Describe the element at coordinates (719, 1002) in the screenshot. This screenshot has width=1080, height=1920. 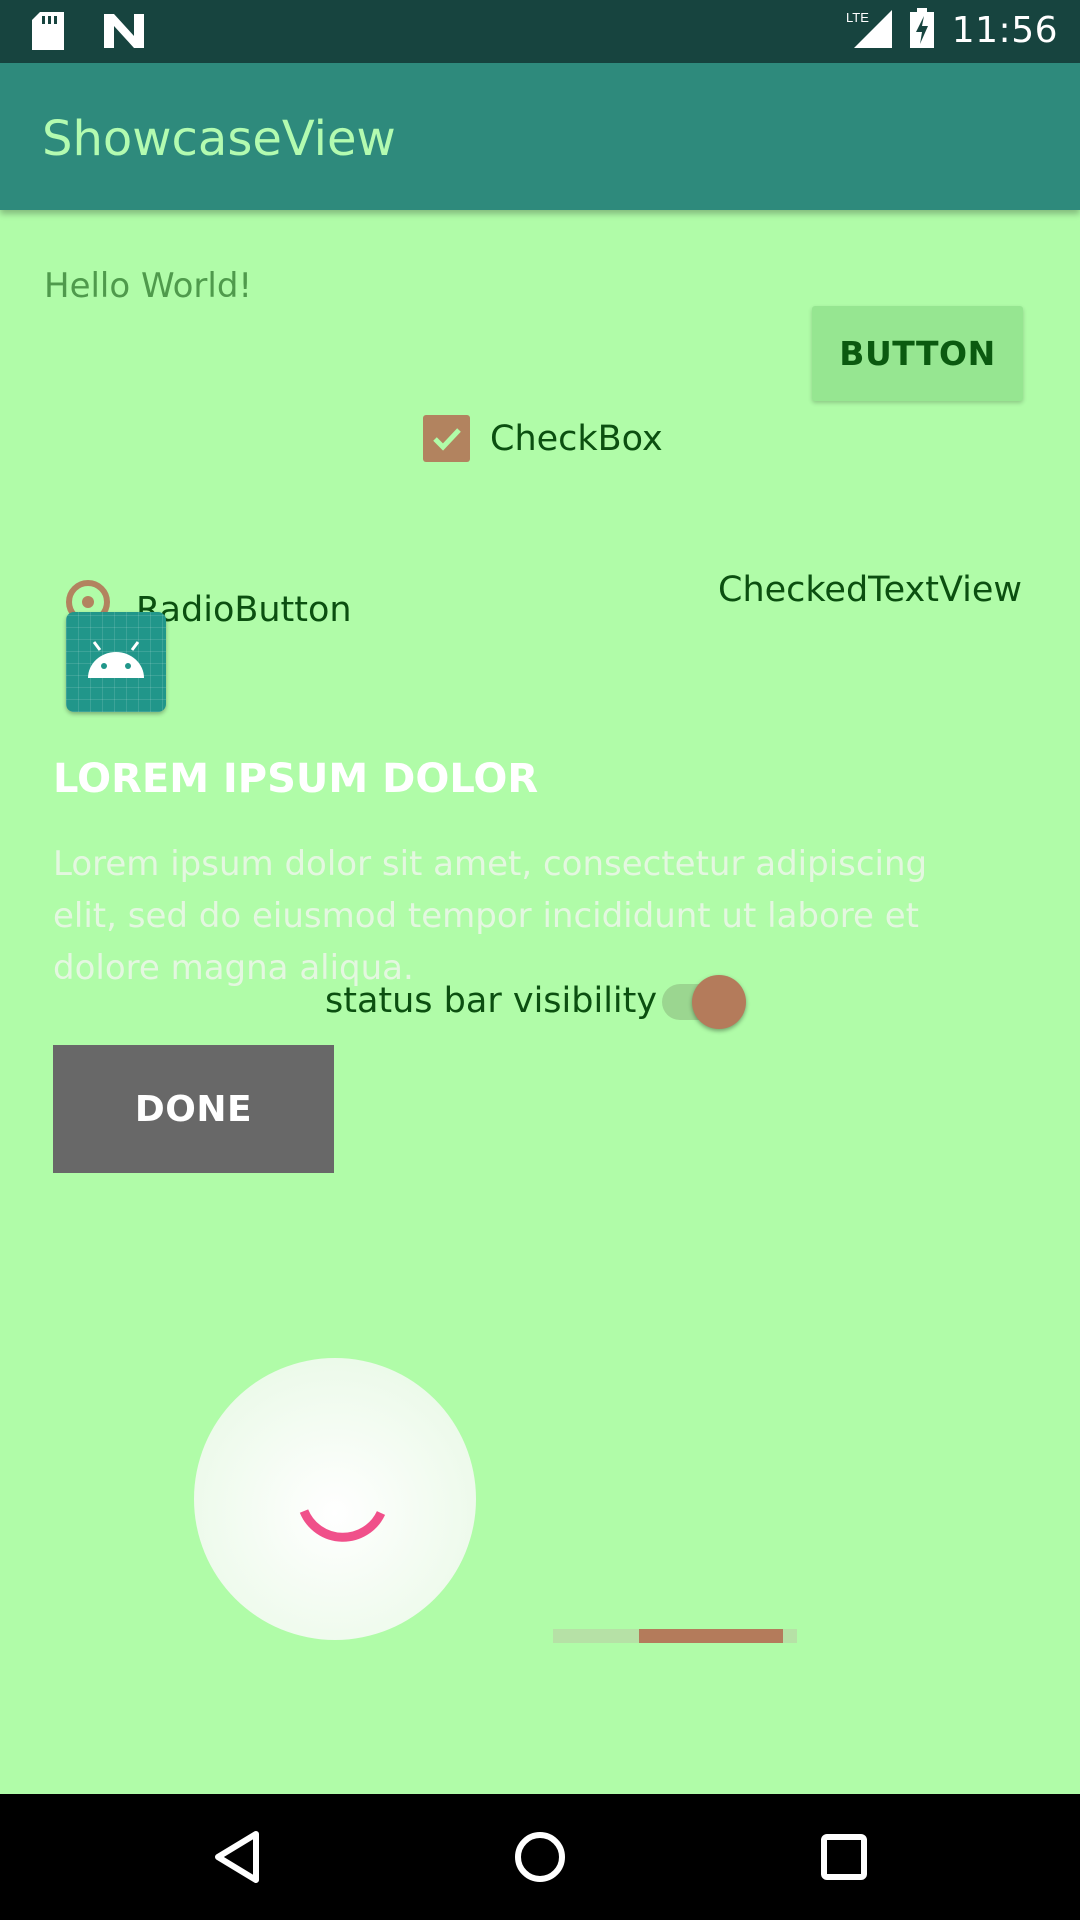
I see `switch-thumb` at that location.